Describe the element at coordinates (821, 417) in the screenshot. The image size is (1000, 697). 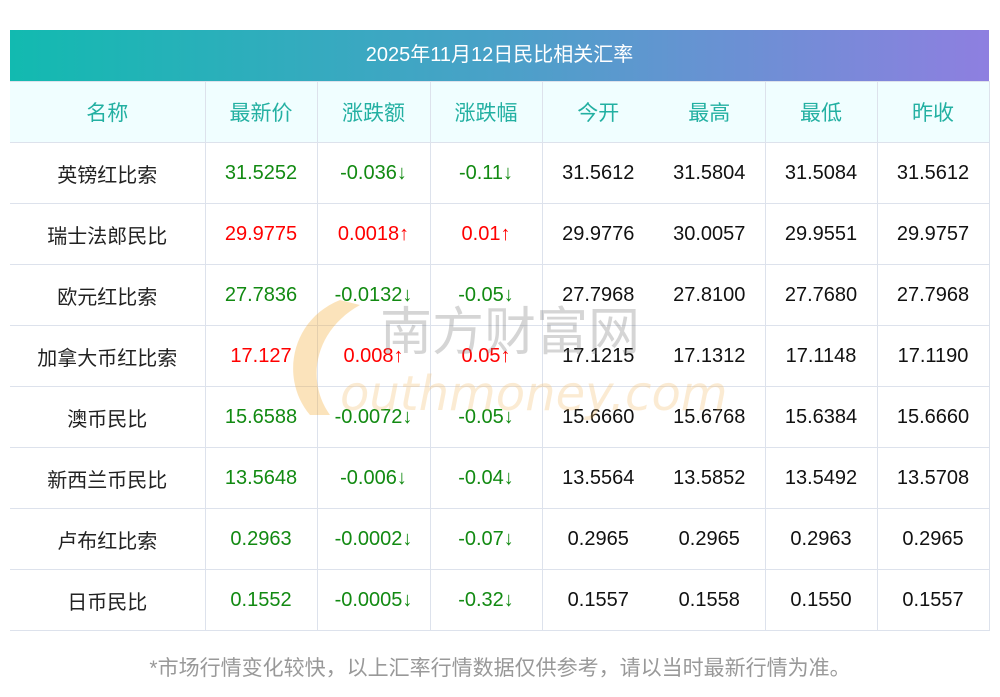
I see `low-price: 15.6384` at that location.